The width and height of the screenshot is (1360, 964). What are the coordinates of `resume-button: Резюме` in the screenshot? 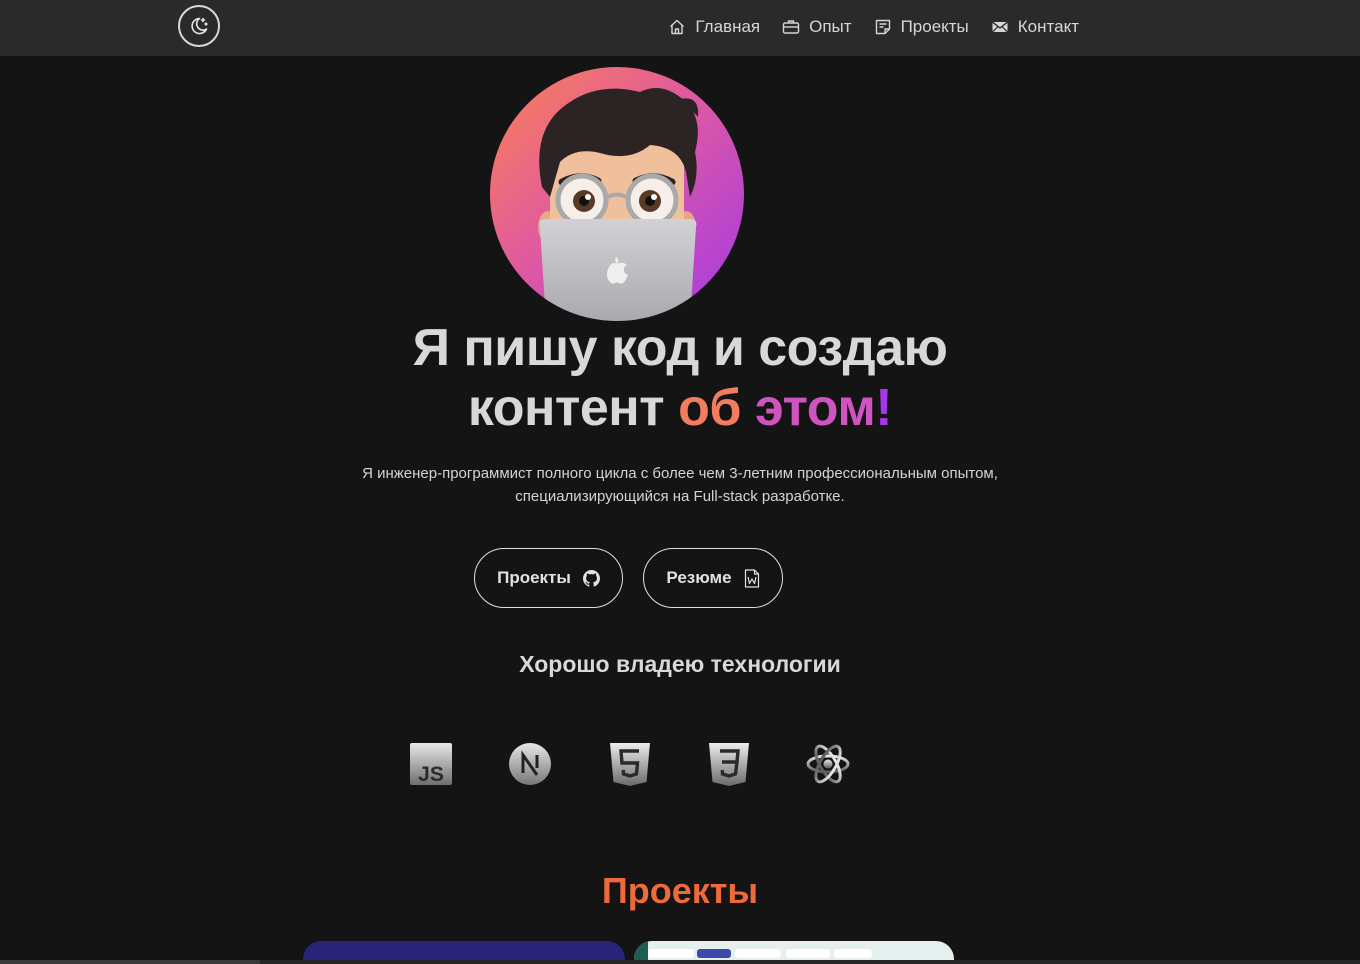 It's located at (713, 578).